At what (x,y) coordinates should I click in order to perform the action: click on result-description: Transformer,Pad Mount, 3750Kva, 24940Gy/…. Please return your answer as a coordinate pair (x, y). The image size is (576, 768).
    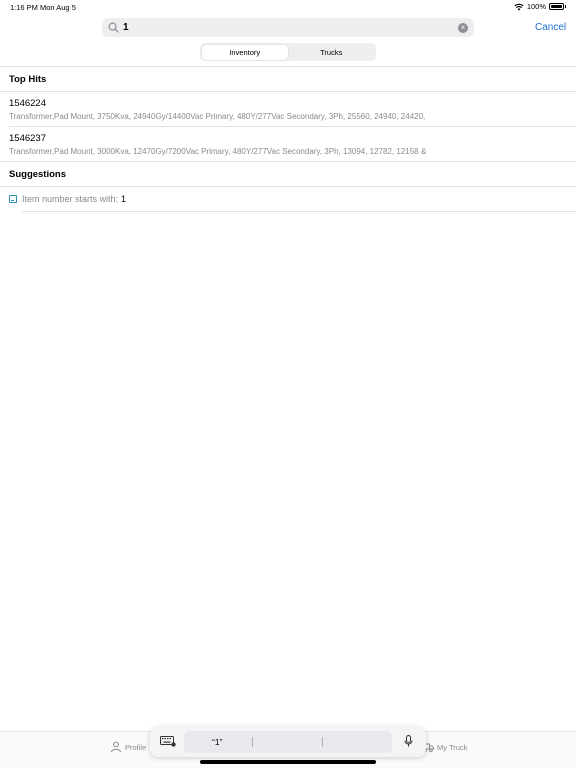
    Looking at the image, I should click on (217, 116).